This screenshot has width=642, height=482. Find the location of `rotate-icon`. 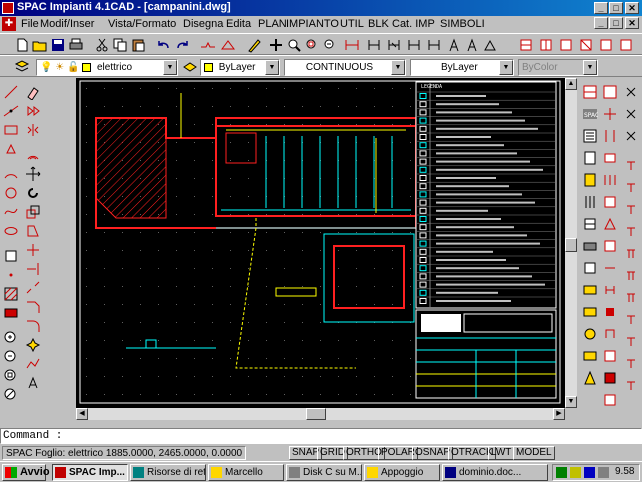

rotate-icon is located at coordinates (33, 193).